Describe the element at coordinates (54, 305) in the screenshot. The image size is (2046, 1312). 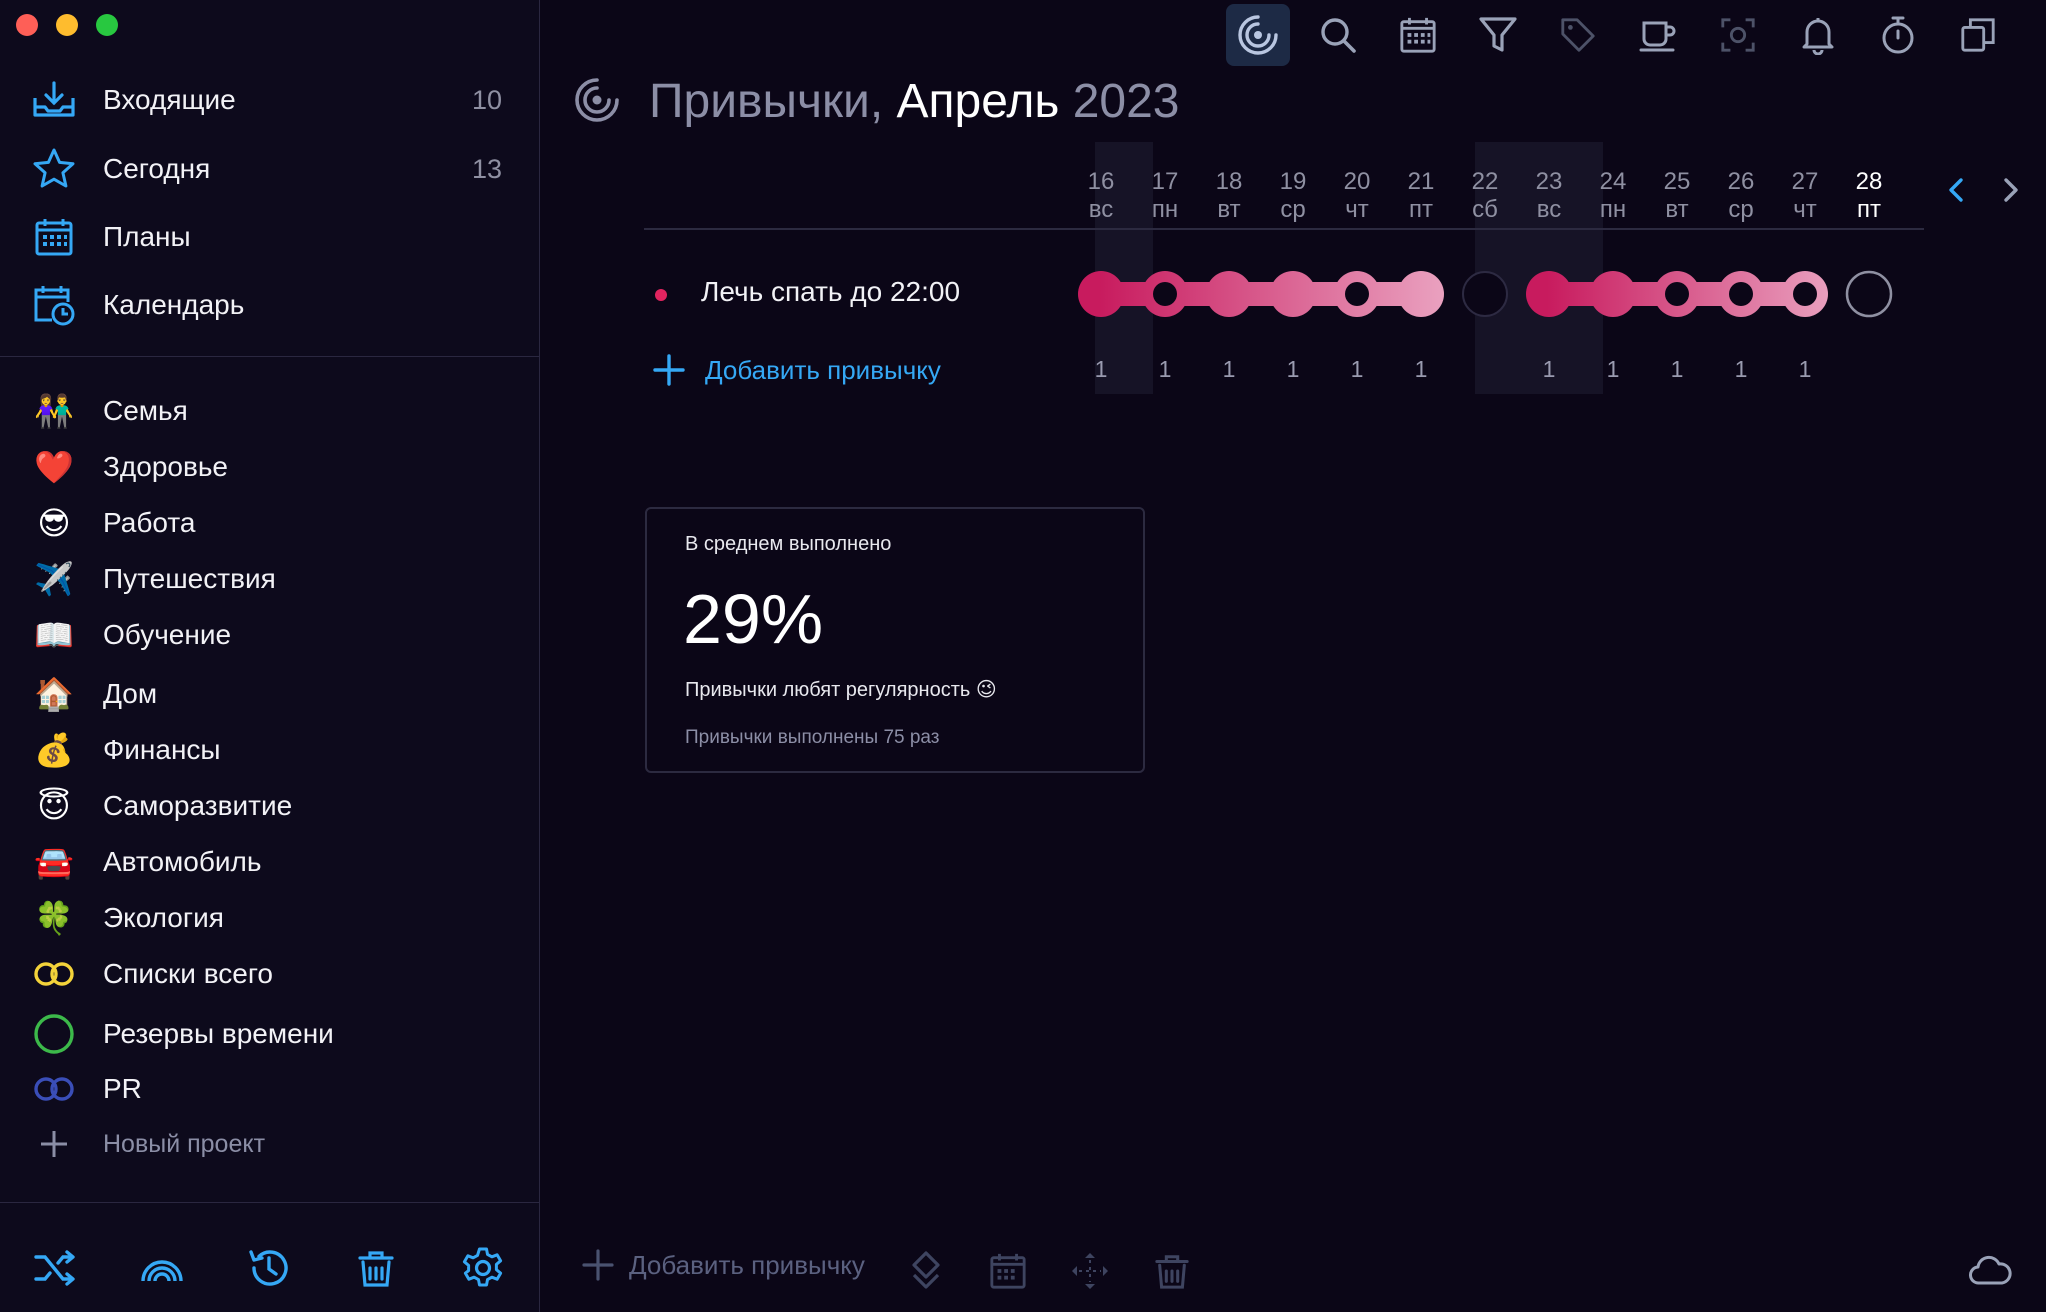
I see `calendar-clock-icon` at that location.